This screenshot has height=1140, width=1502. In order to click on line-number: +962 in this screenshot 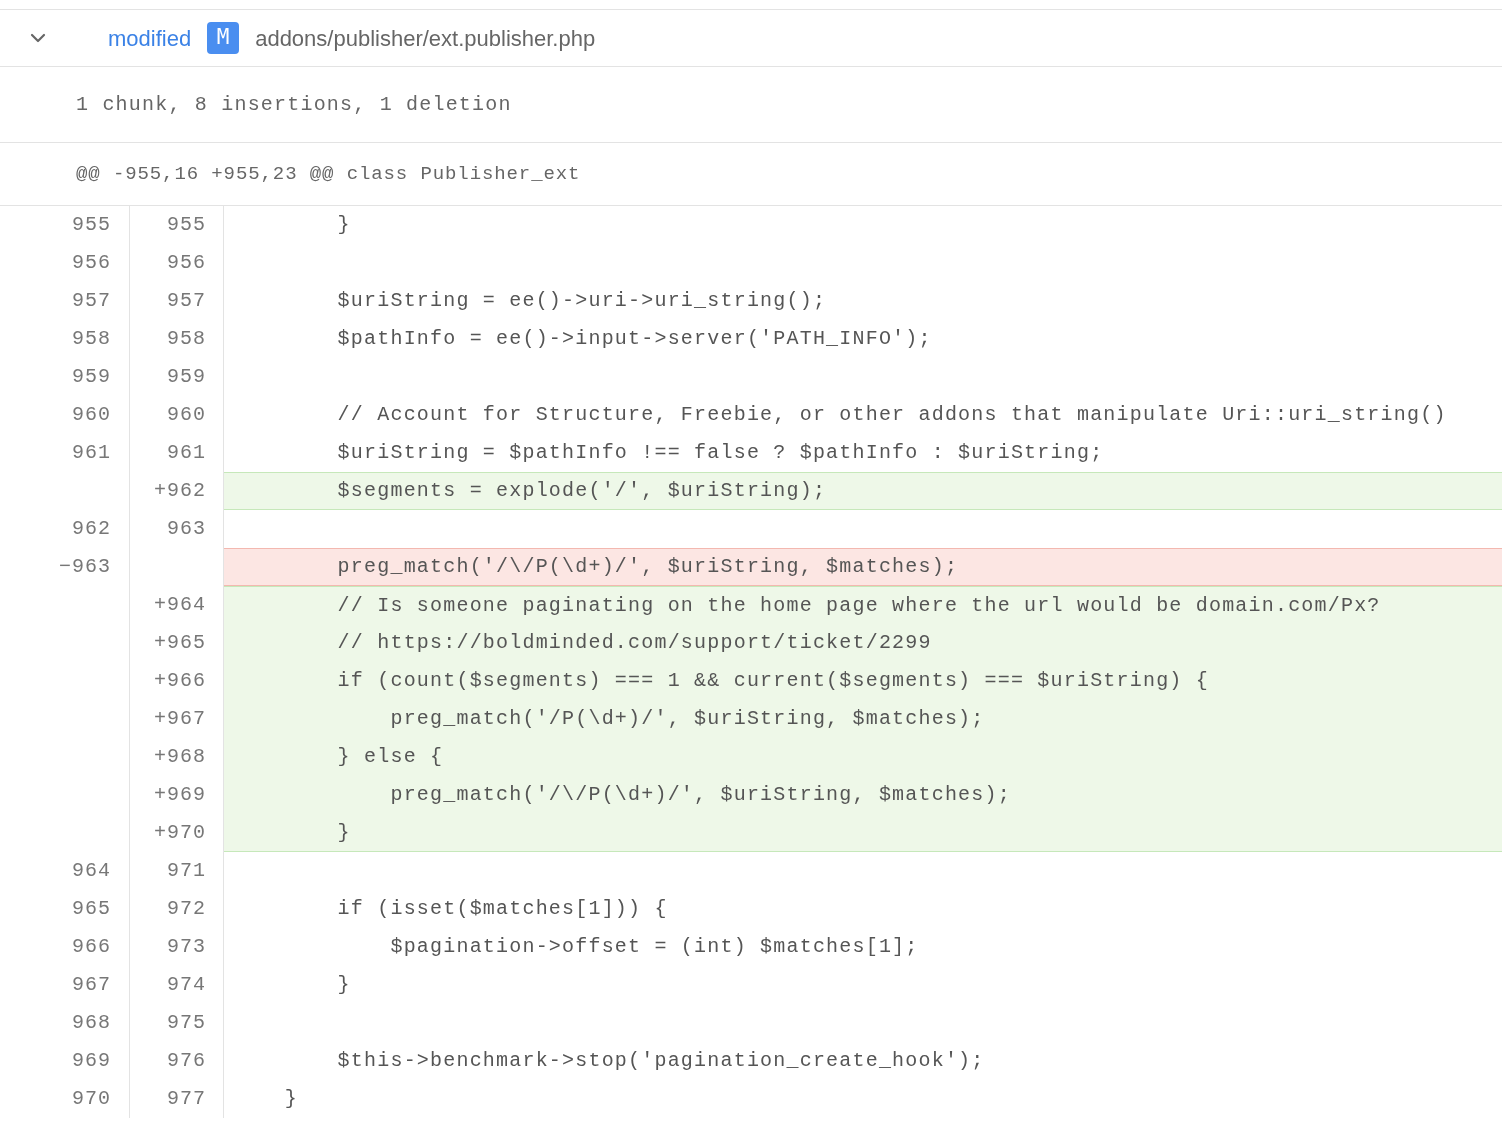, I will do `click(180, 491)`.